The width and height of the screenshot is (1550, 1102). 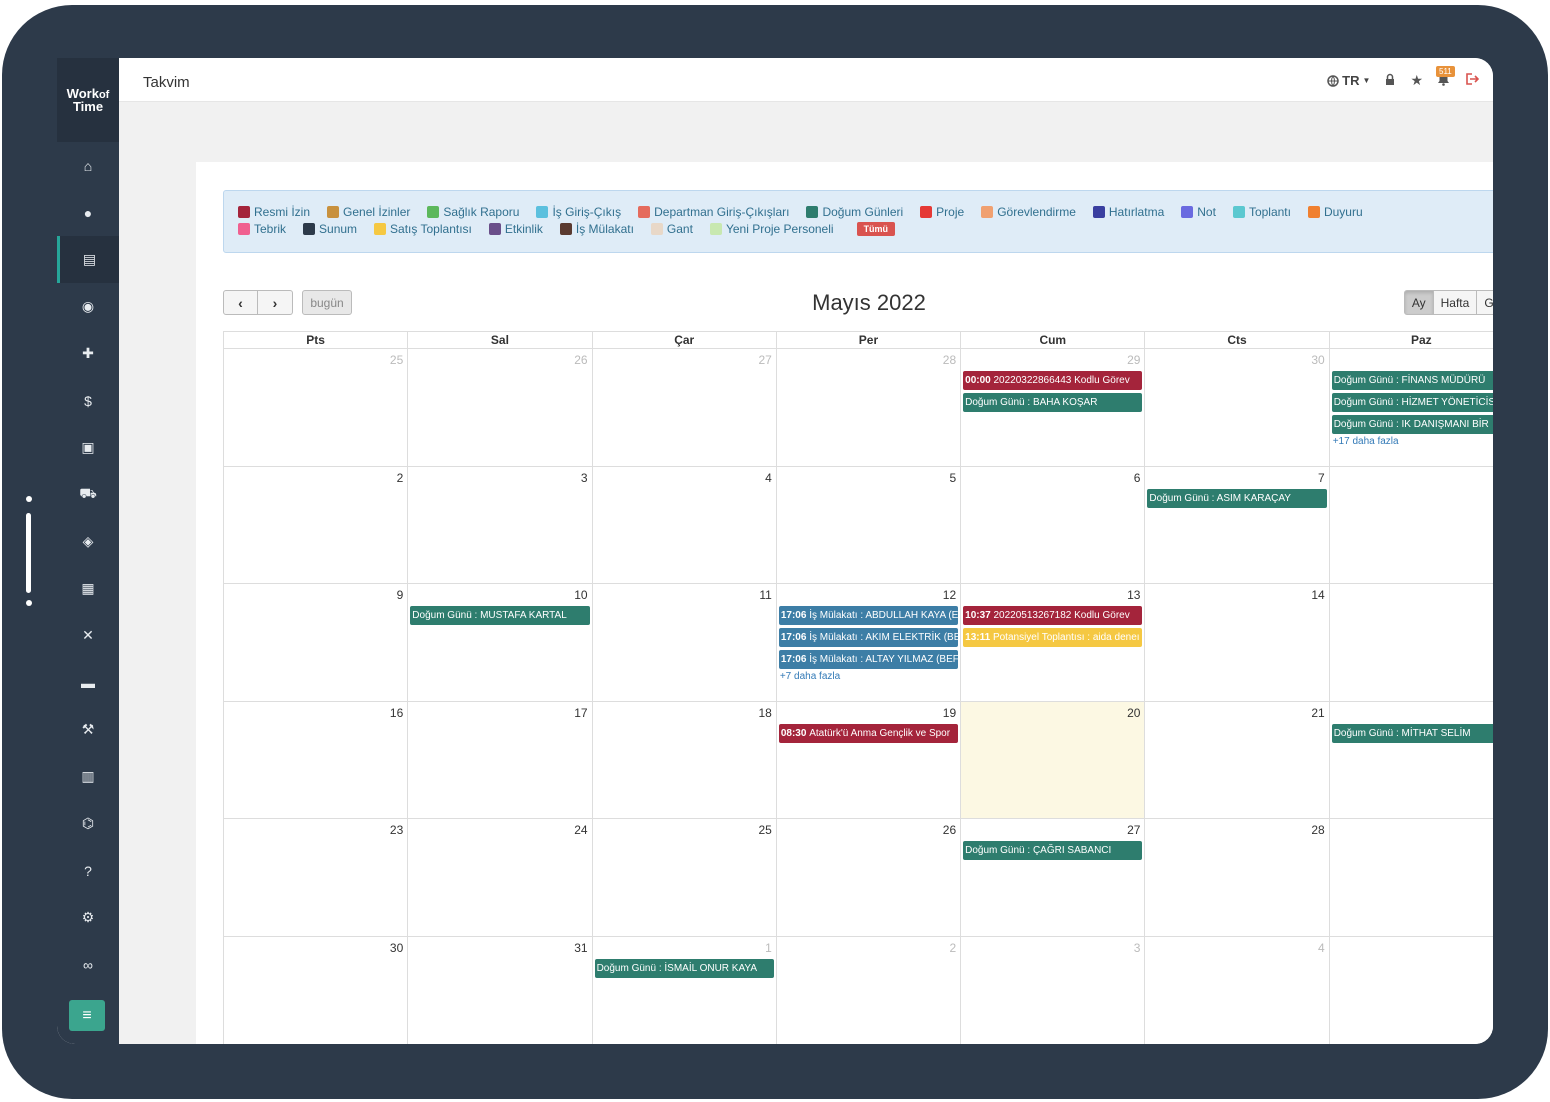 I want to click on legend-item: İş Mülakatı, so click(x=596, y=229).